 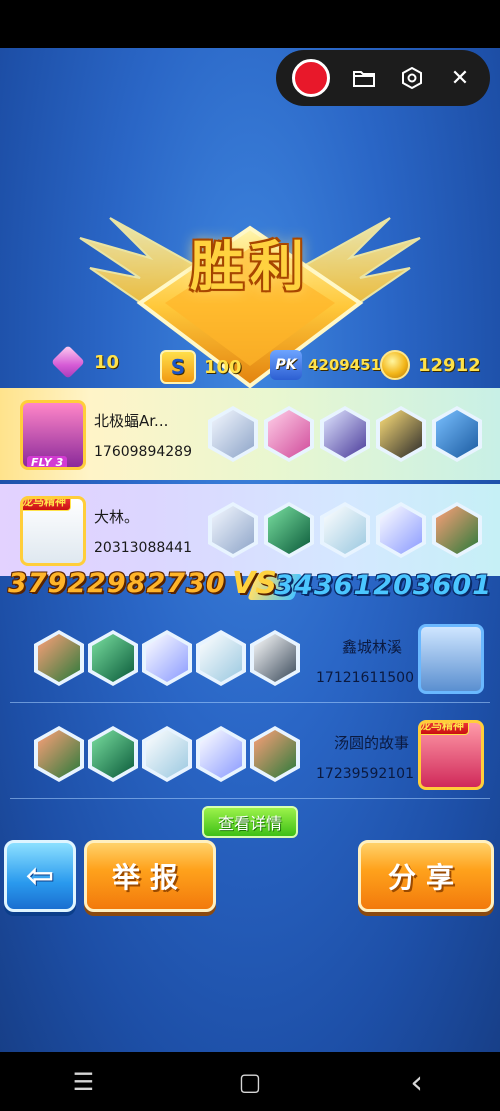 I want to click on back-arrow-icon: ⇦, so click(x=40, y=876).